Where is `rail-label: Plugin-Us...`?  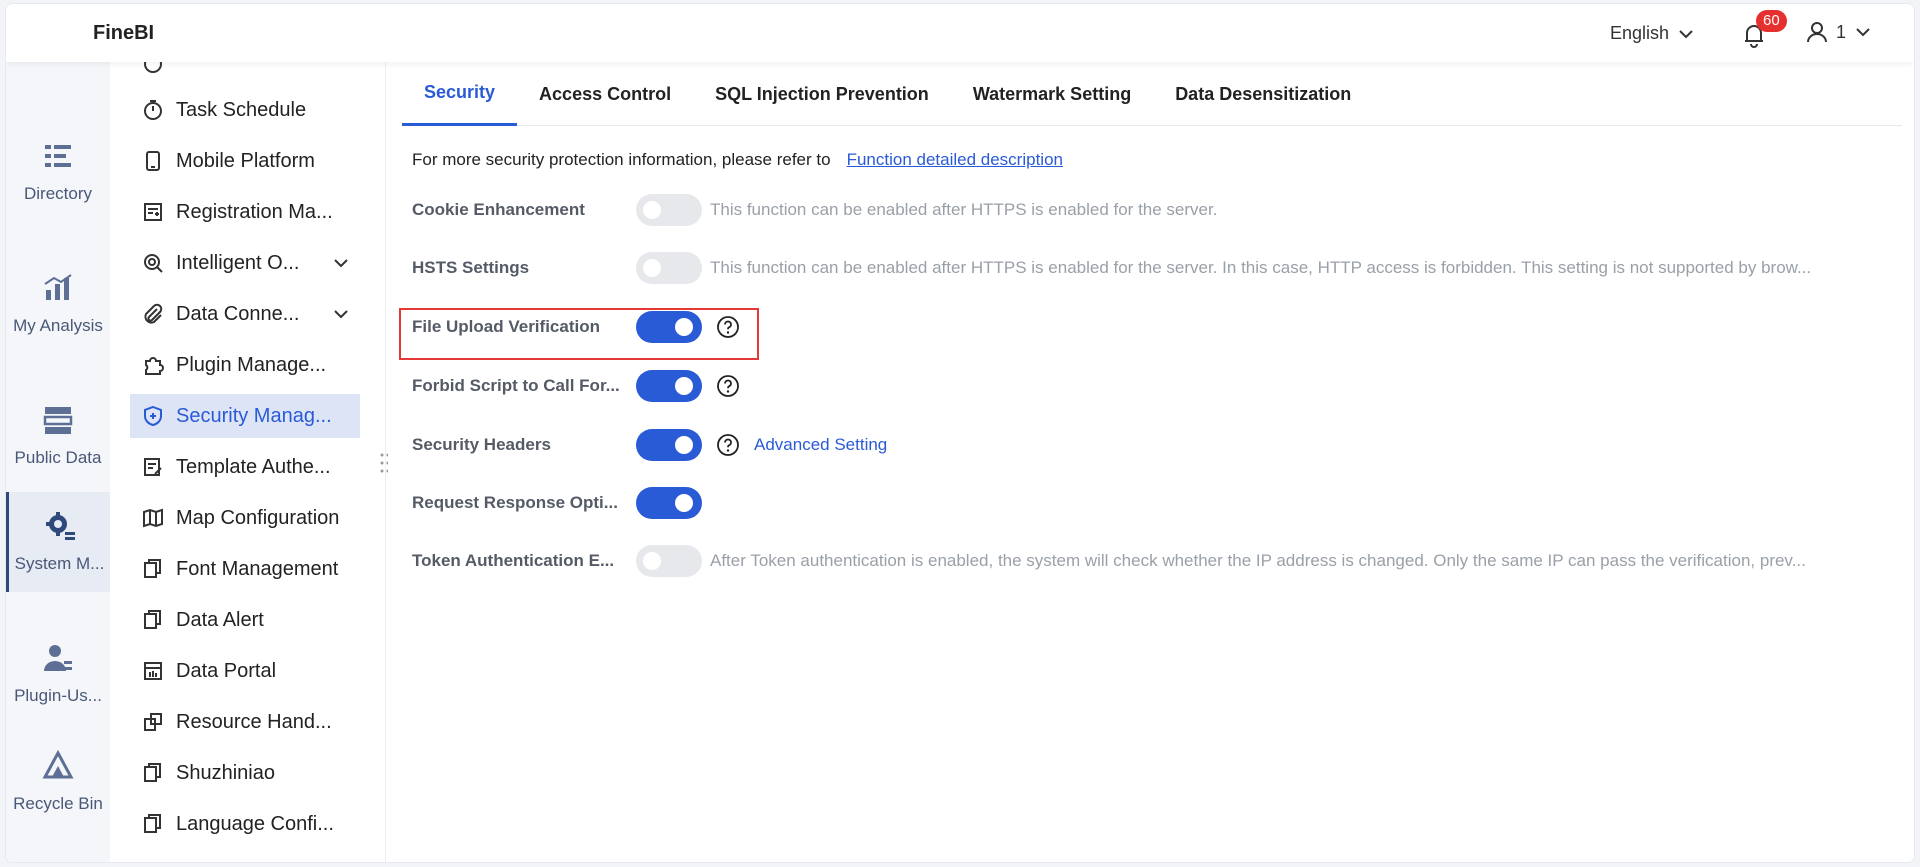
rail-label: Plugin-Us... is located at coordinates (58, 695).